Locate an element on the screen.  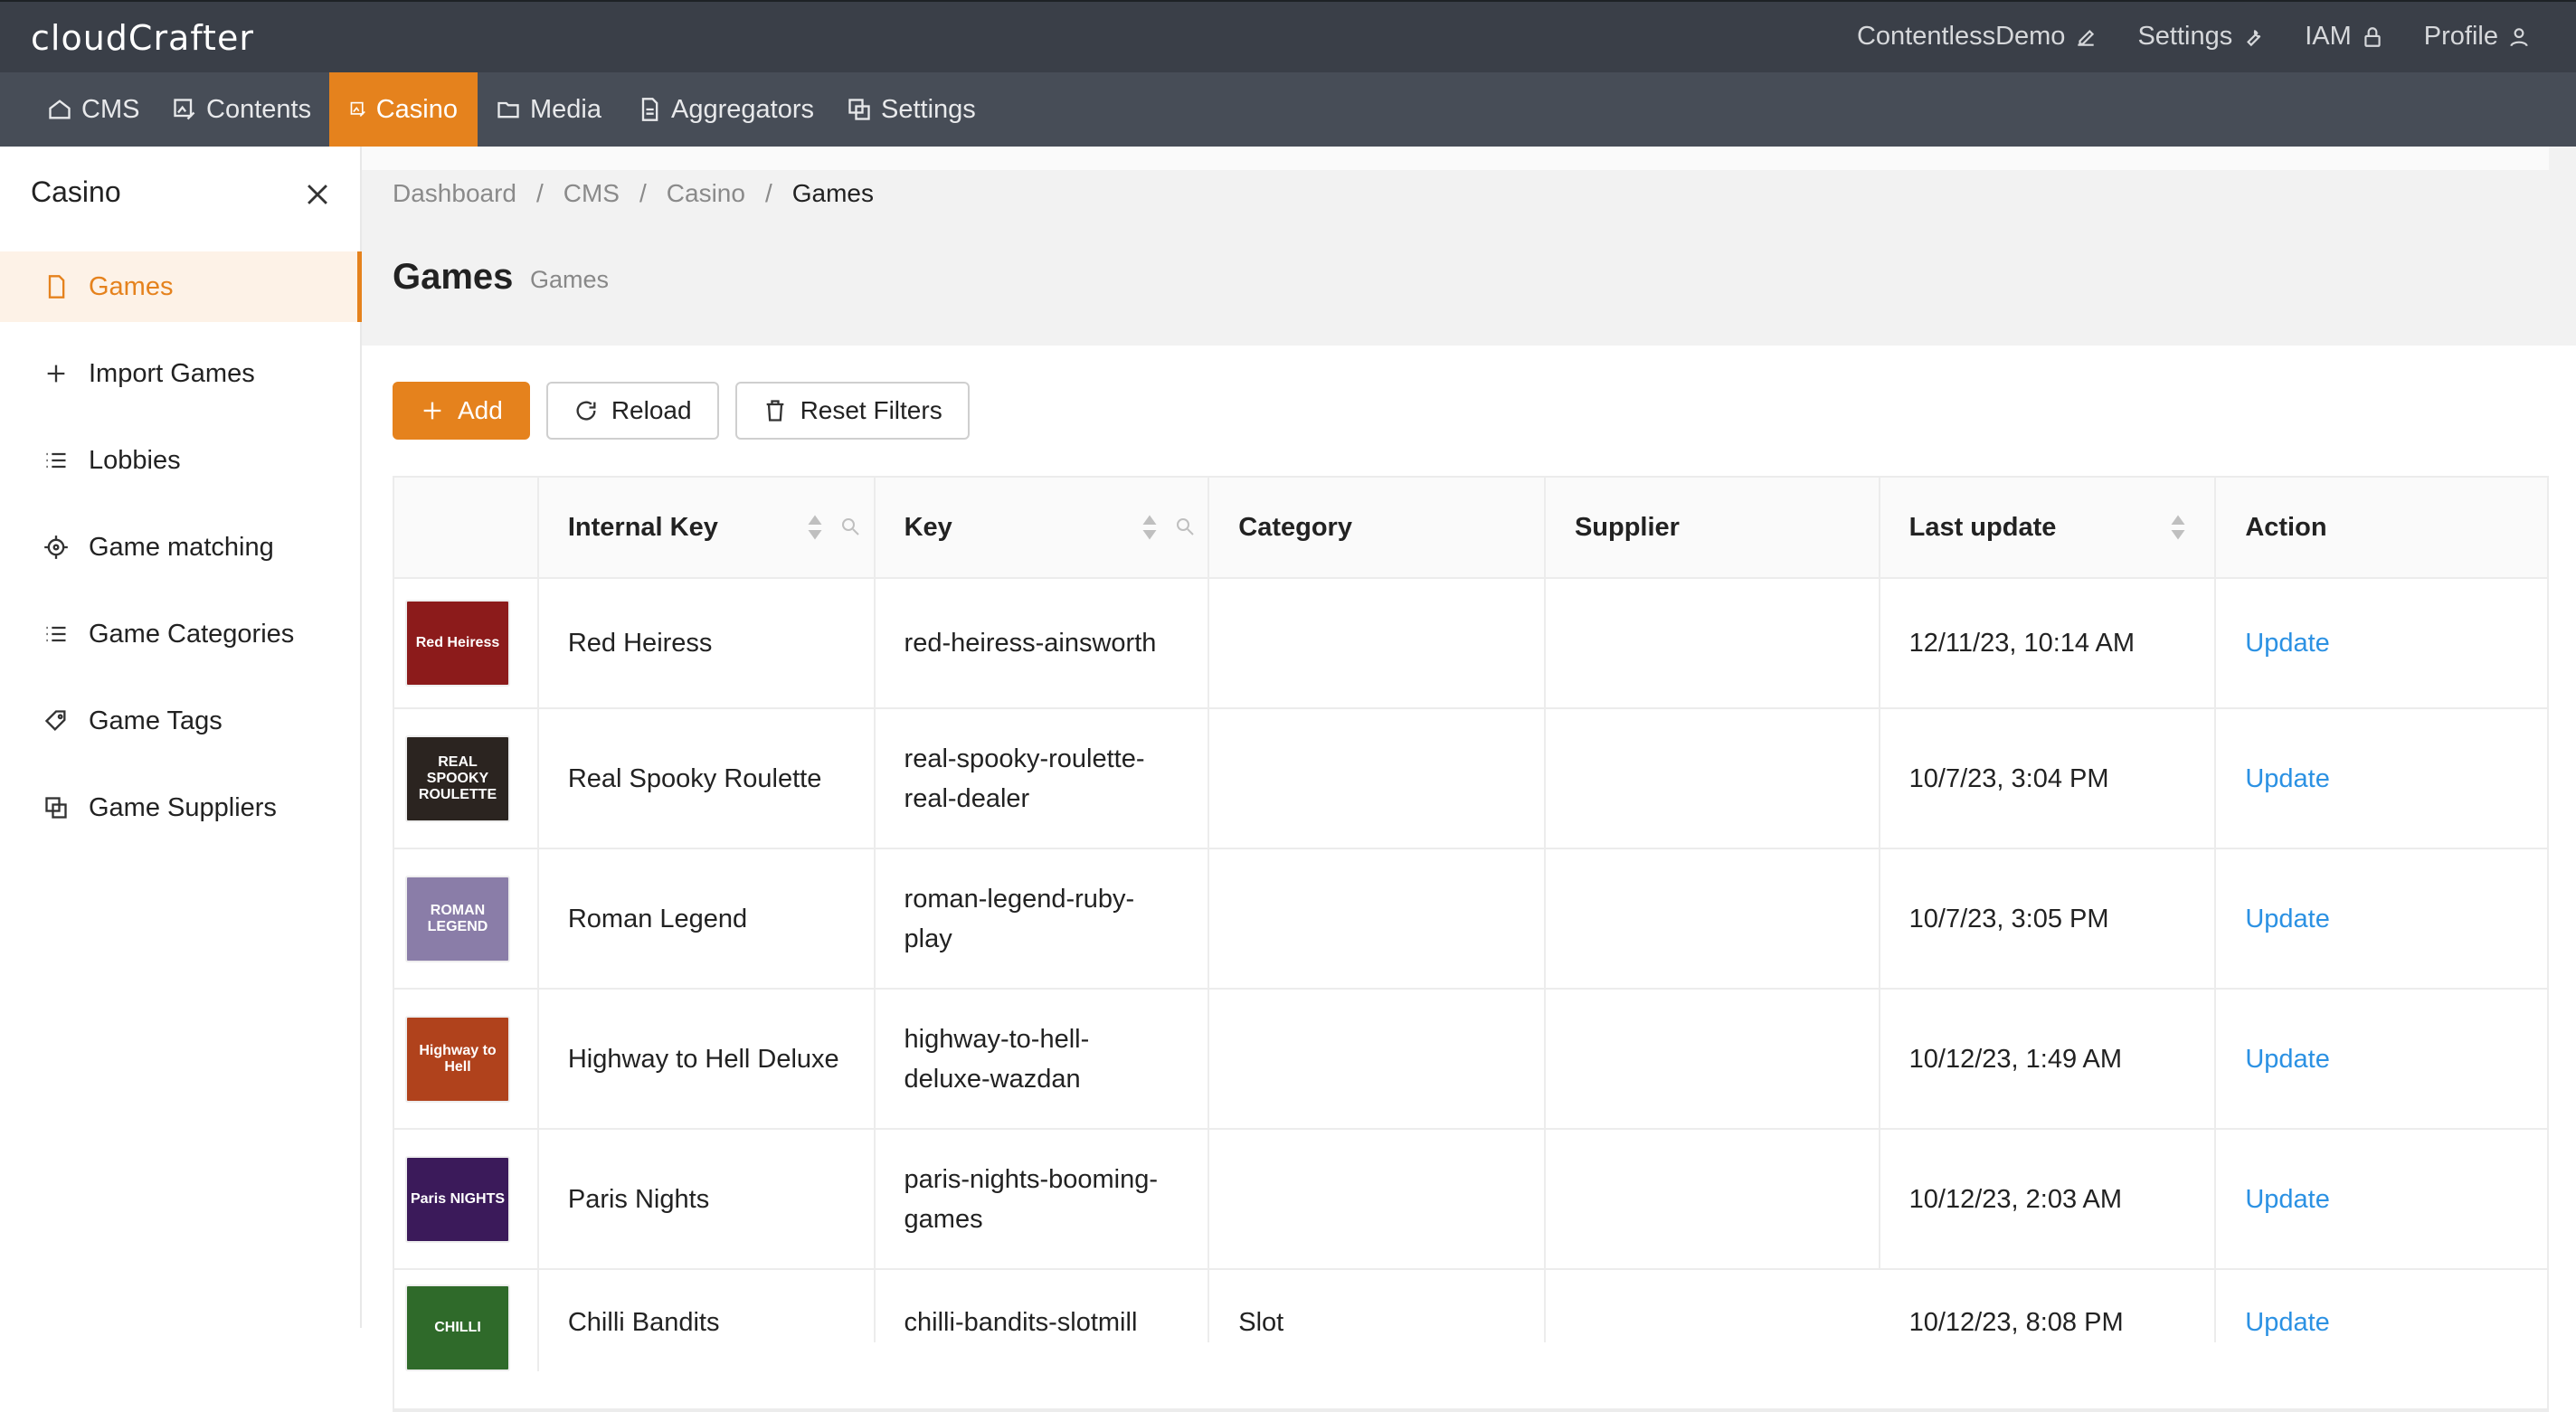
category-cell: Slot is located at coordinates (1377, 1306).